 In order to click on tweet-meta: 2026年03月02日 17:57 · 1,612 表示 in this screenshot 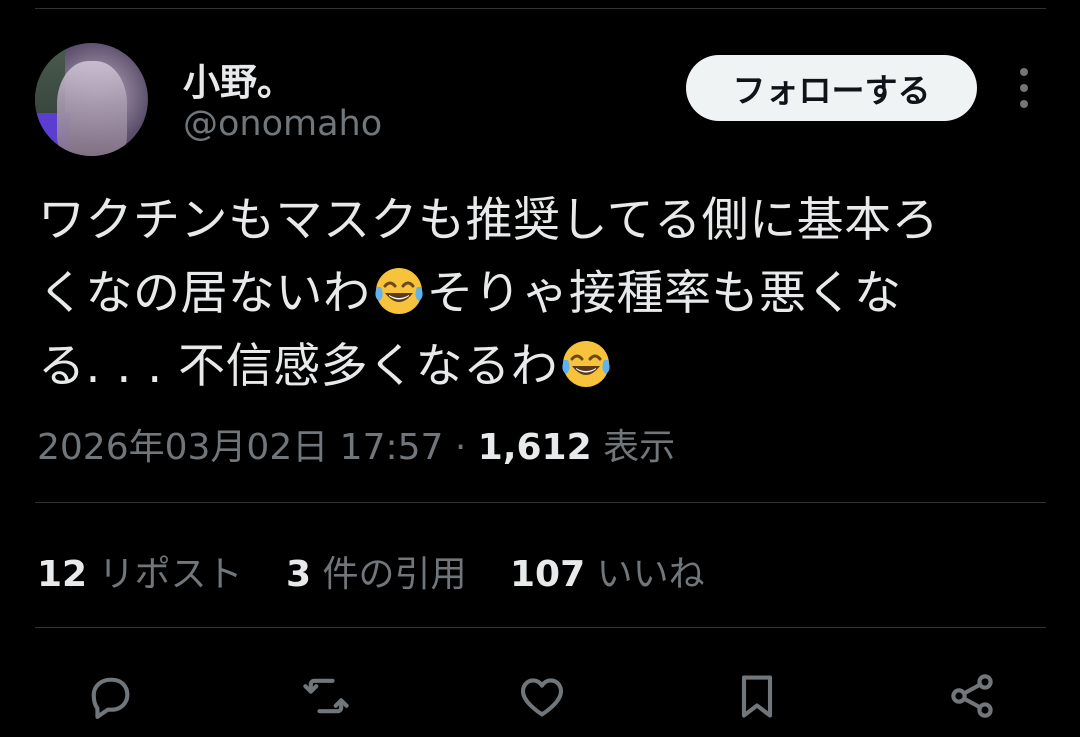, I will do `click(356, 444)`.